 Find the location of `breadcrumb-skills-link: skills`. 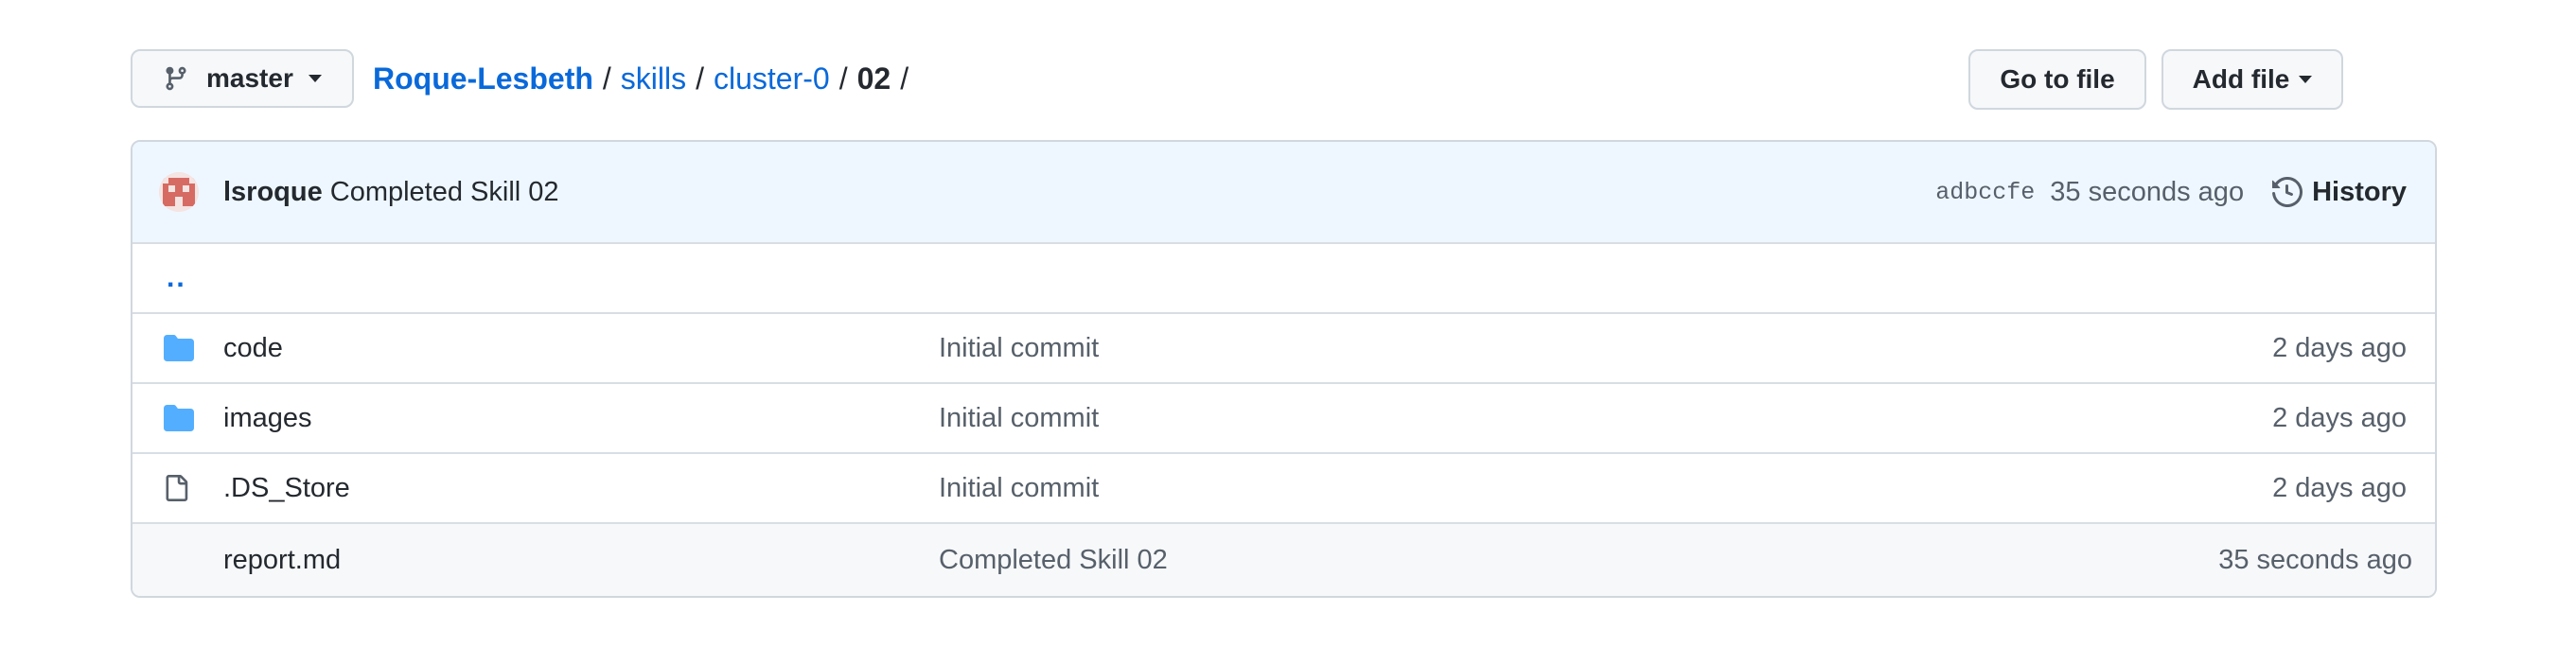

breadcrumb-skills-link: skills is located at coordinates (653, 79).